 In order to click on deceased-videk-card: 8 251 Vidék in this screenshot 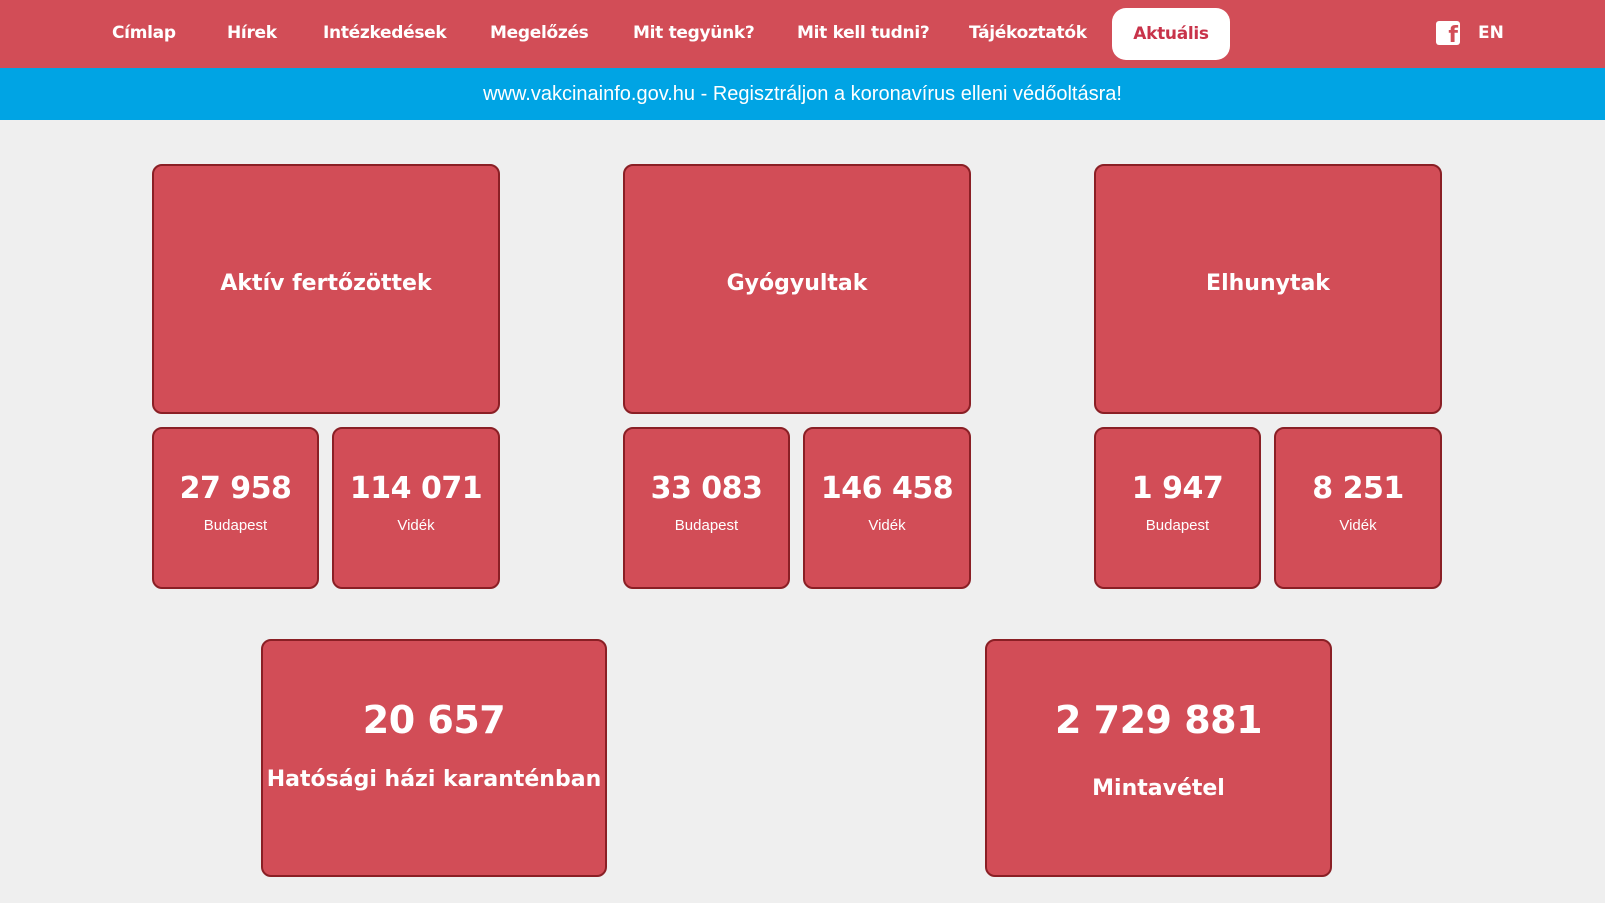, I will do `click(1358, 508)`.